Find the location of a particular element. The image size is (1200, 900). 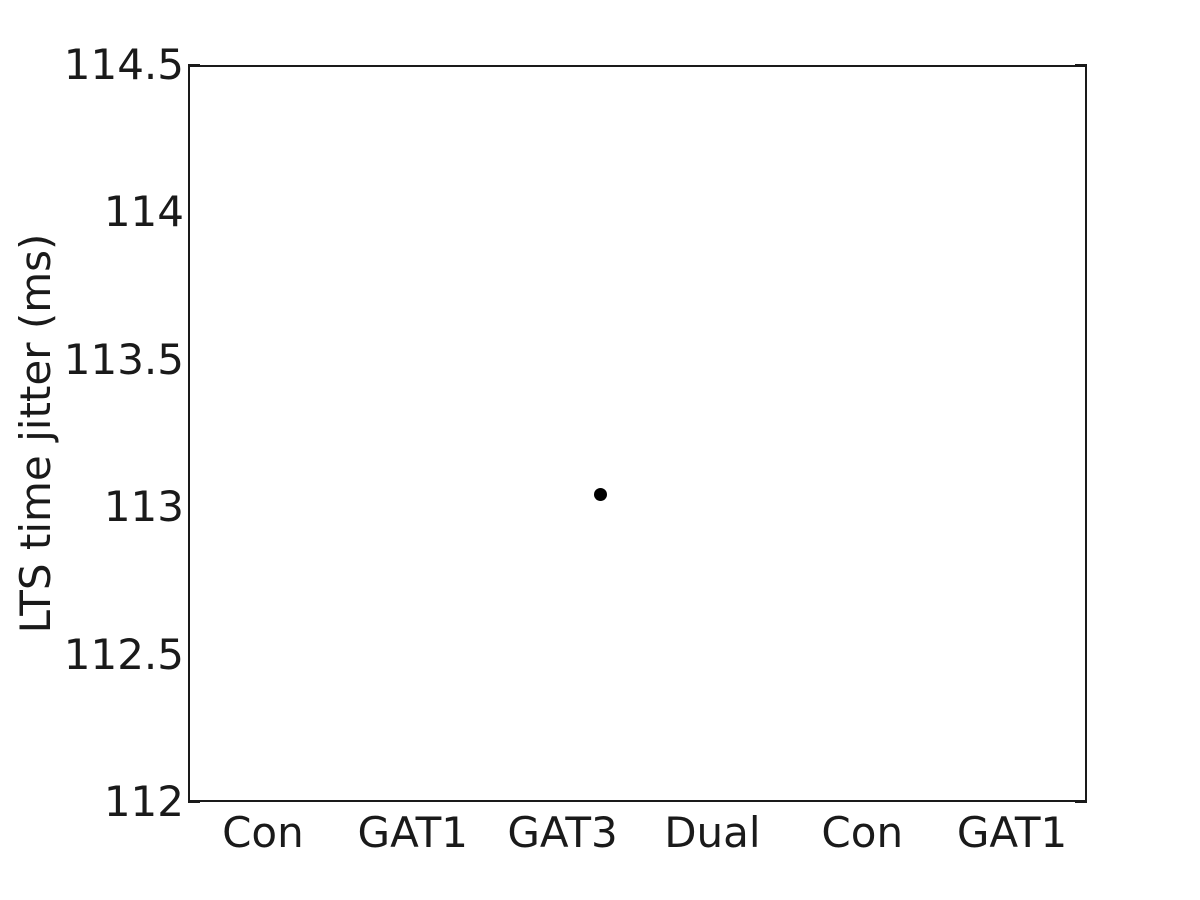

y-tick-label: 114 is located at coordinates (143, 212).